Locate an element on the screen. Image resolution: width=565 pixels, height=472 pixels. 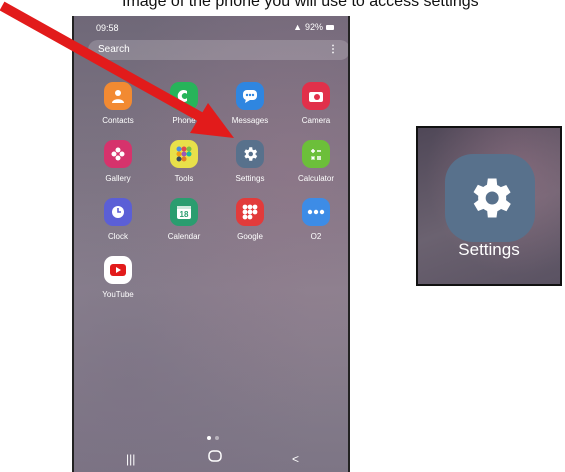
app-label: O2 is located at coordinates (316, 236).